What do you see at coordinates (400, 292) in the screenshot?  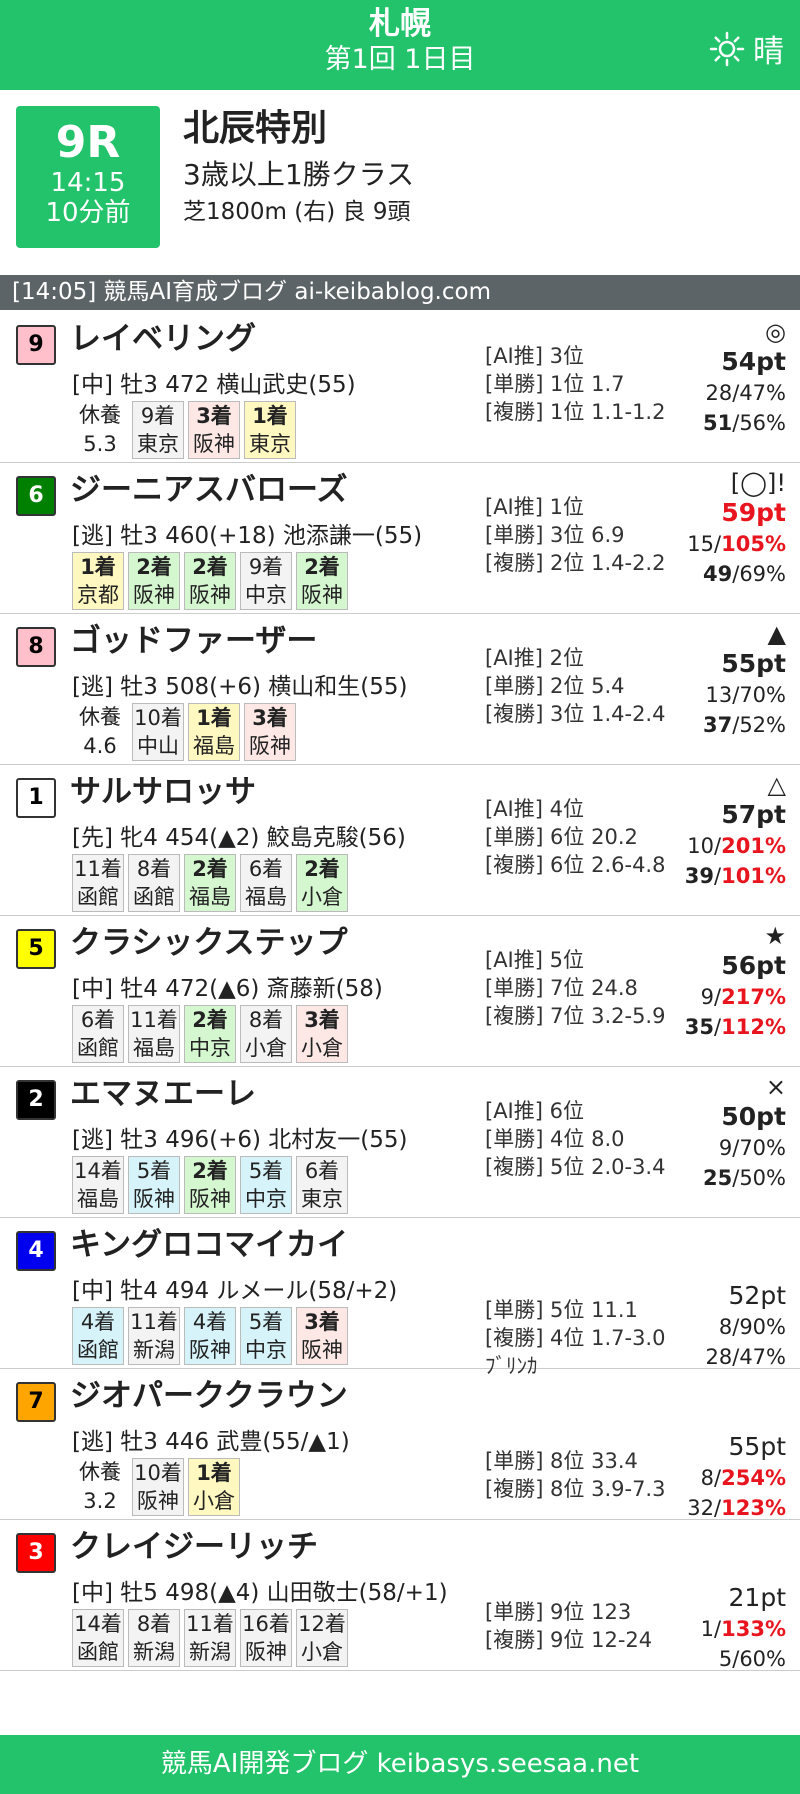 I see `source-bar: [14:05] 競馬AI育成ブログ ai-keibablog.com` at bounding box center [400, 292].